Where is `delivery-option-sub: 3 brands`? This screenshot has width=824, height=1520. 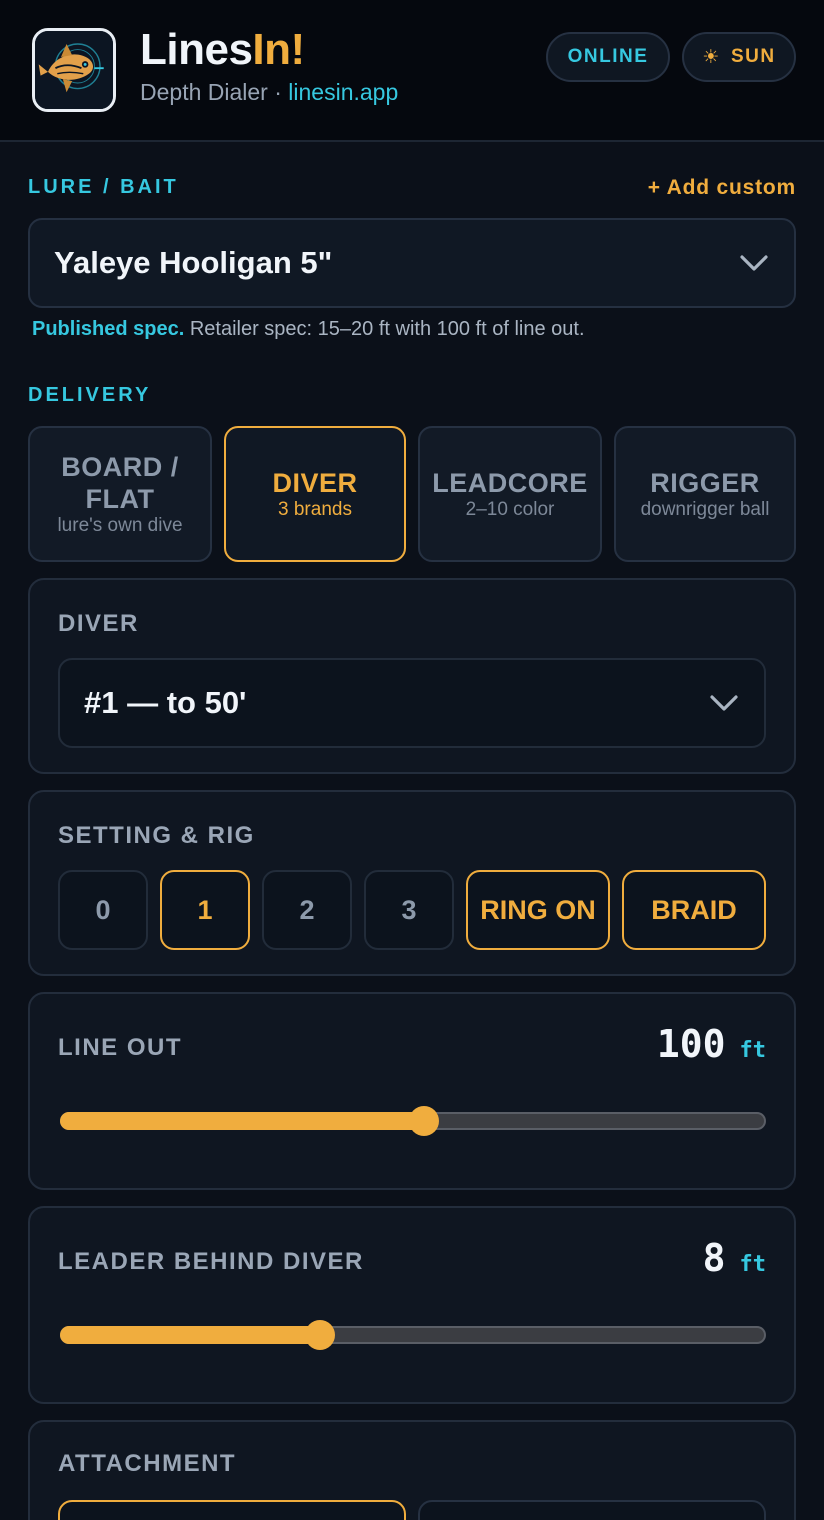
delivery-option-sub: 3 brands is located at coordinates (315, 509).